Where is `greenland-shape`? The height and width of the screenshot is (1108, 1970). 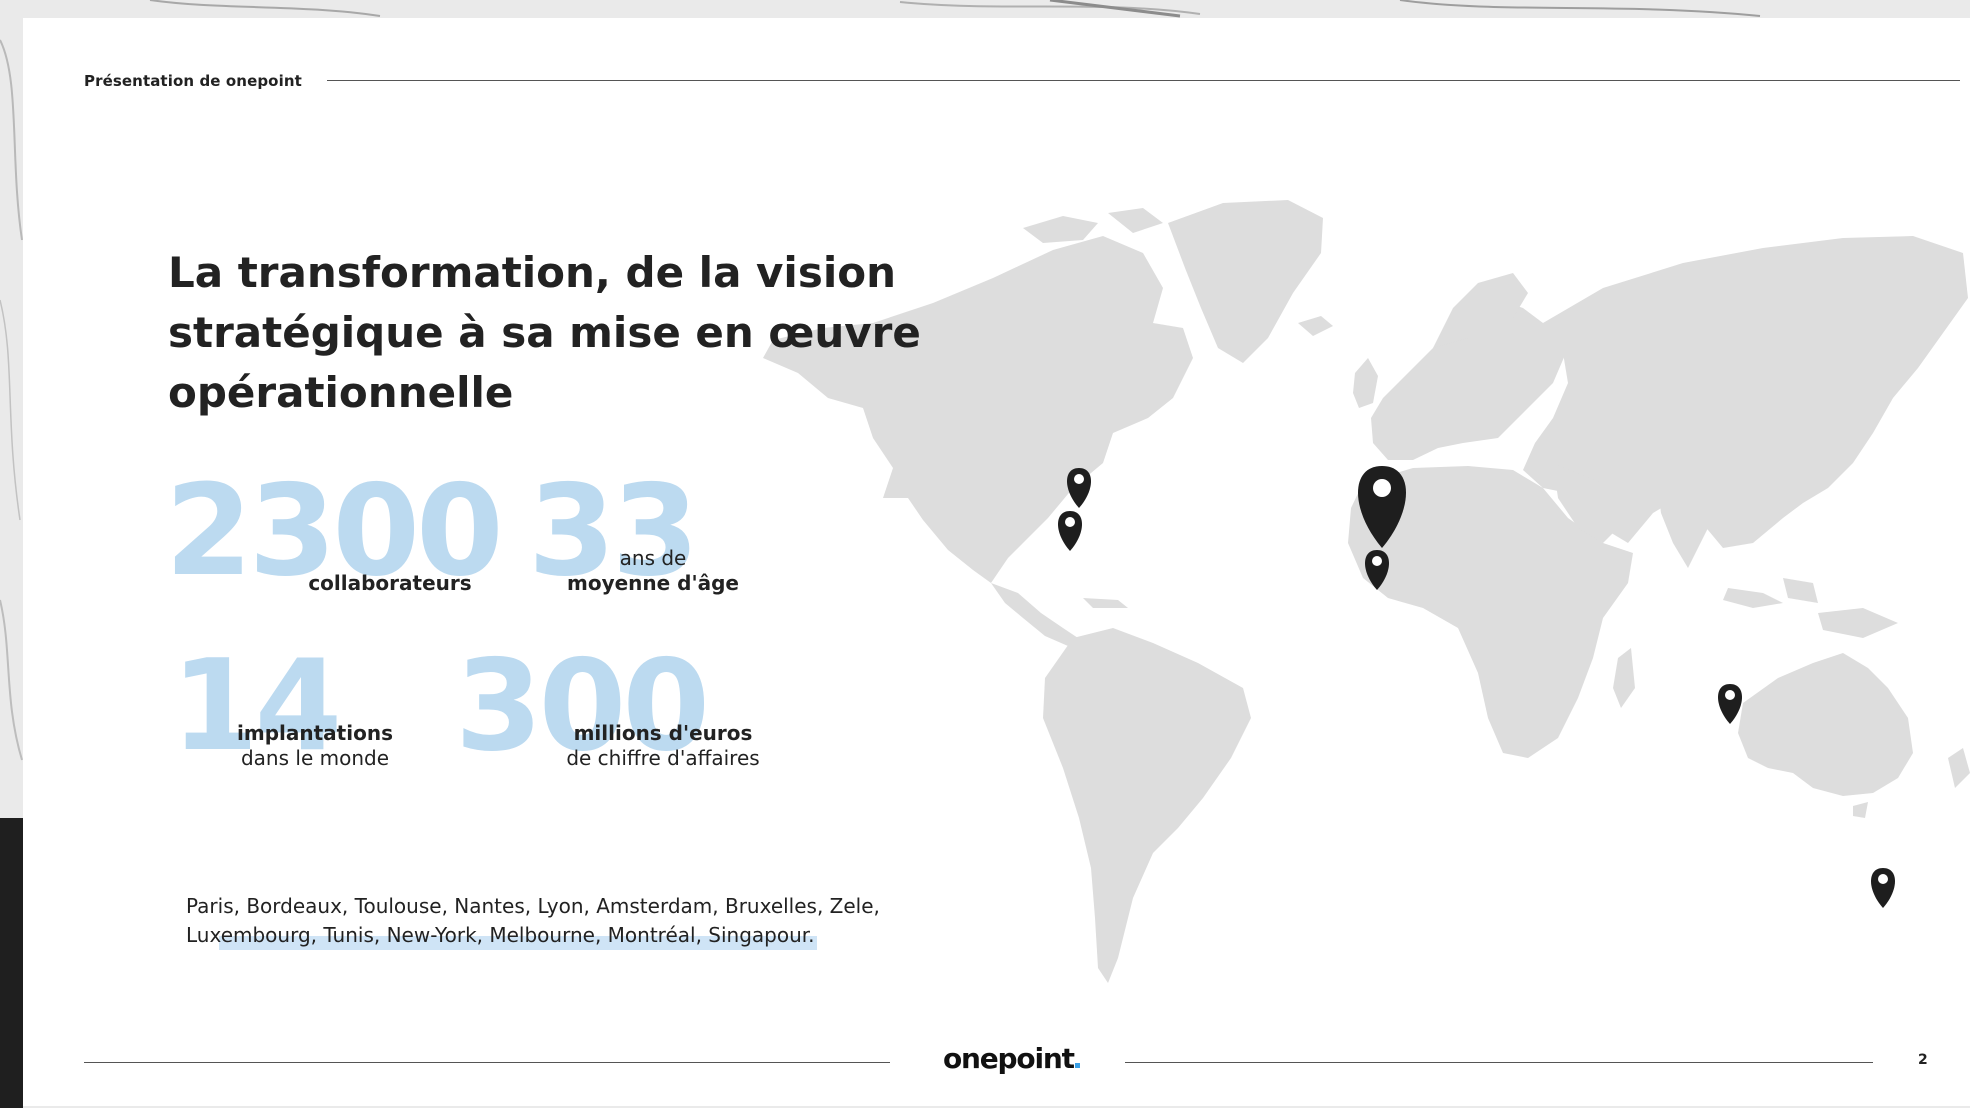 greenland-shape is located at coordinates (1245, 281).